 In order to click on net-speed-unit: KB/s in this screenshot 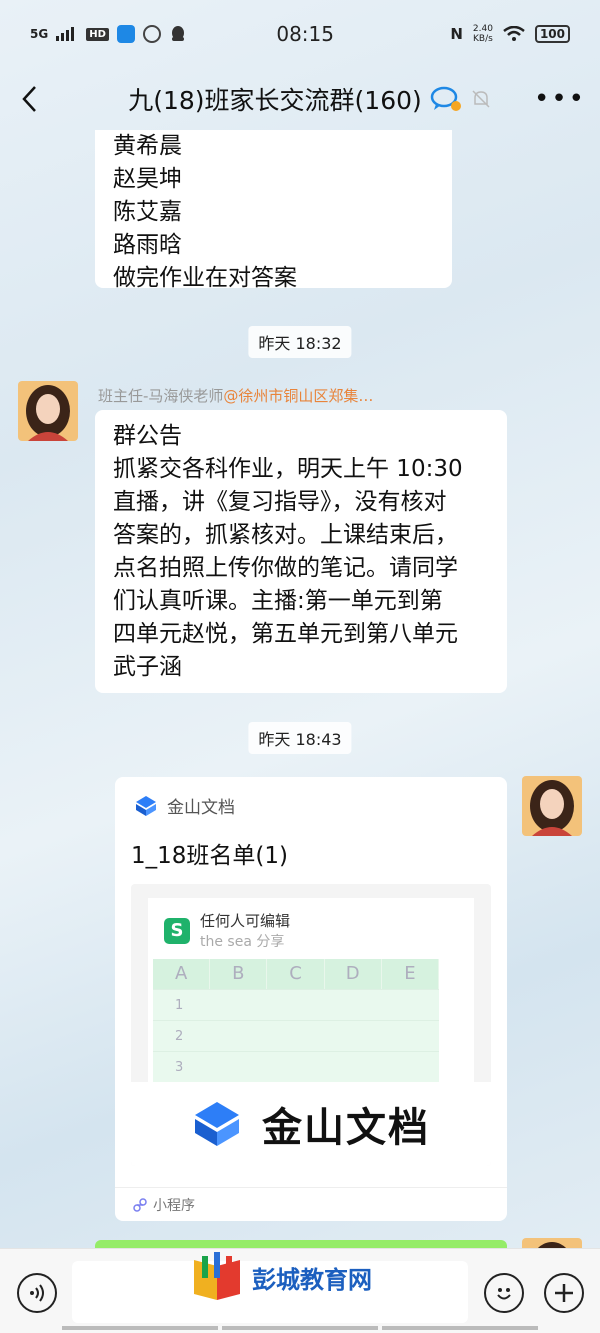, I will do `click(483, 39)`.